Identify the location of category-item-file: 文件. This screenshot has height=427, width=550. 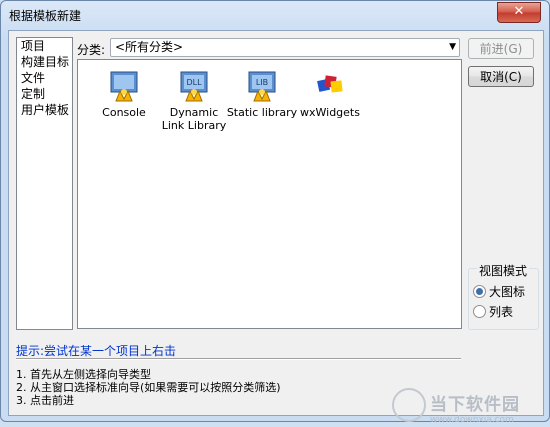
(44, 78).